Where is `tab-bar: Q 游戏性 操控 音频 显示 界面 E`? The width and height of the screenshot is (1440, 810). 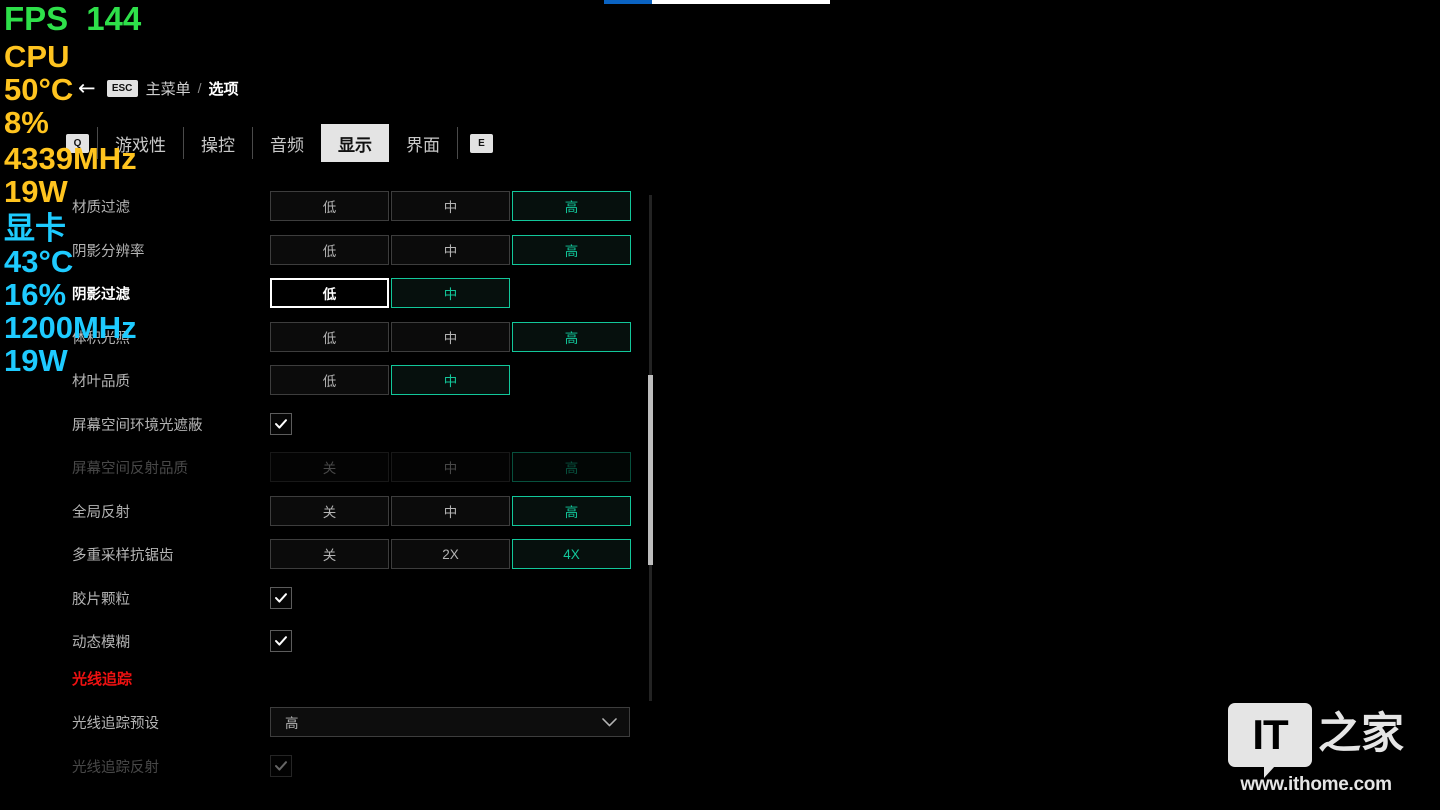 tab-bar: Q 游戏性 操控 音频 显示 界面 E is located at coordinates (282, 143).